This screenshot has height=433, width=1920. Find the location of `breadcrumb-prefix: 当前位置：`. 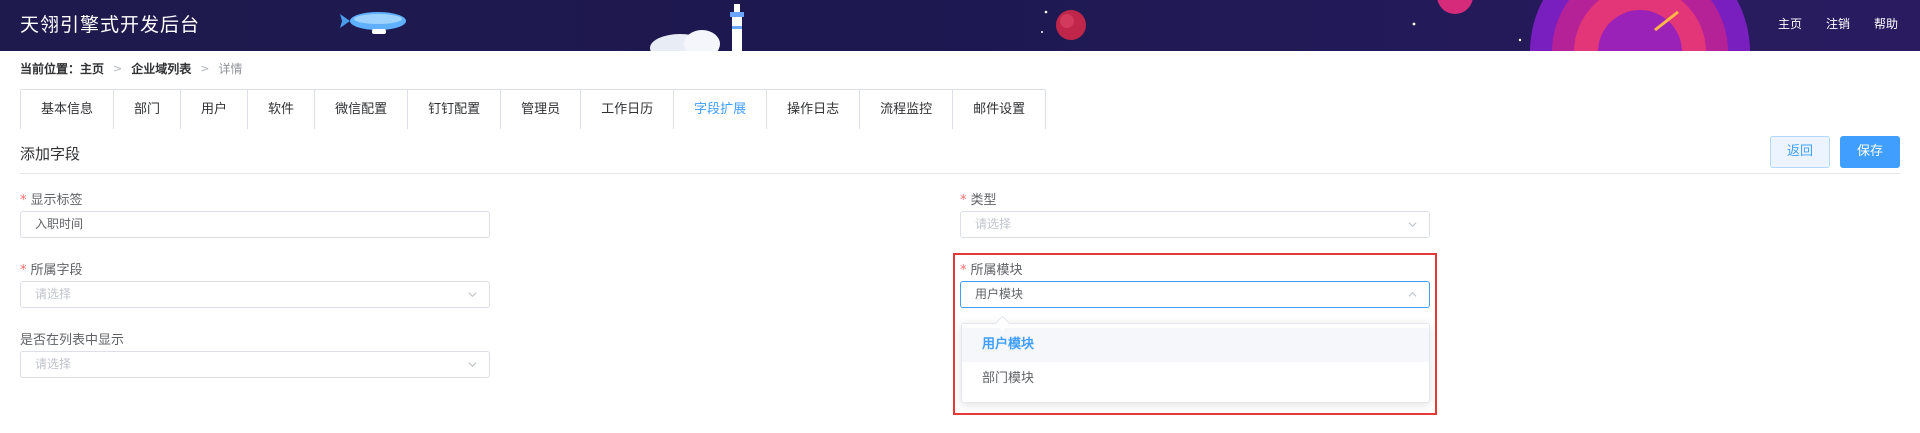

breadcrumb-prefix: 当前位置： is located at coordinates (50, 69).